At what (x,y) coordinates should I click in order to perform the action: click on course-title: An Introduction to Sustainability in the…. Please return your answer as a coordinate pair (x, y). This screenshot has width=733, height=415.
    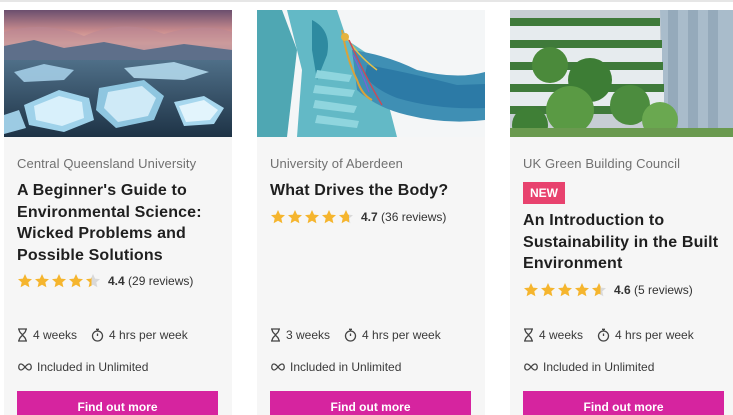
    Looking at the image, I should click on (628, 242).